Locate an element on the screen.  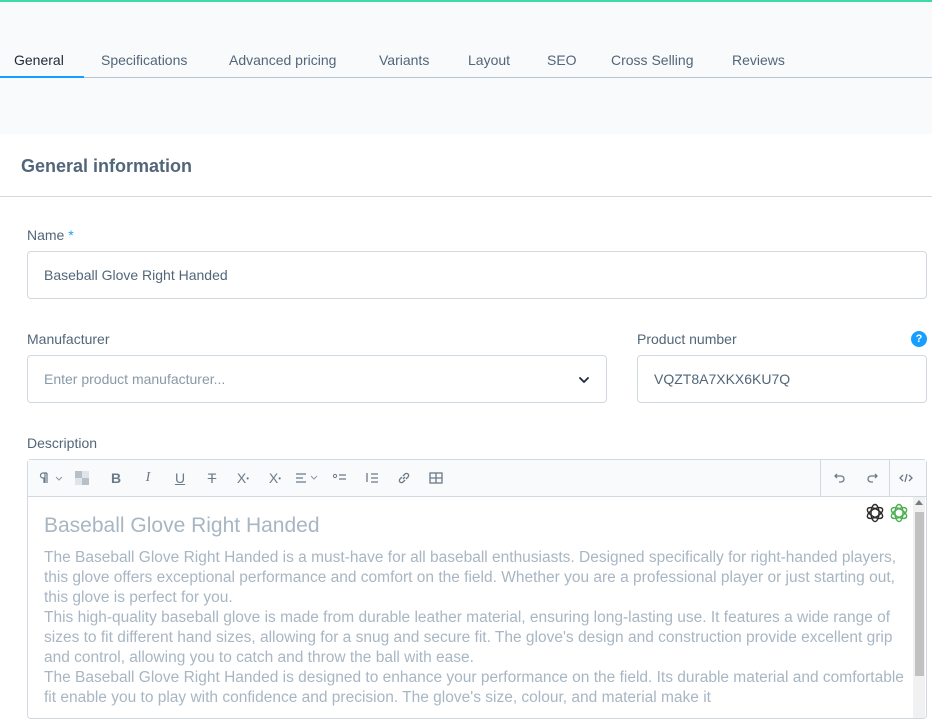
name-label: Name * is located at coordinates (50, 235).